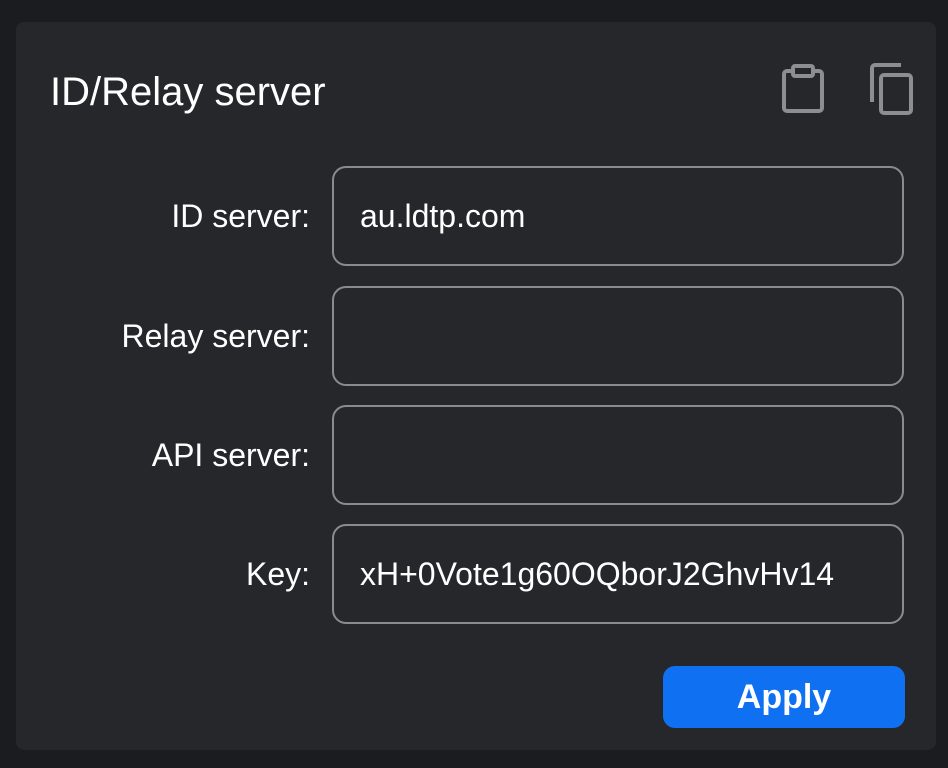  I want to click on api-server-input, so click(618, 455).